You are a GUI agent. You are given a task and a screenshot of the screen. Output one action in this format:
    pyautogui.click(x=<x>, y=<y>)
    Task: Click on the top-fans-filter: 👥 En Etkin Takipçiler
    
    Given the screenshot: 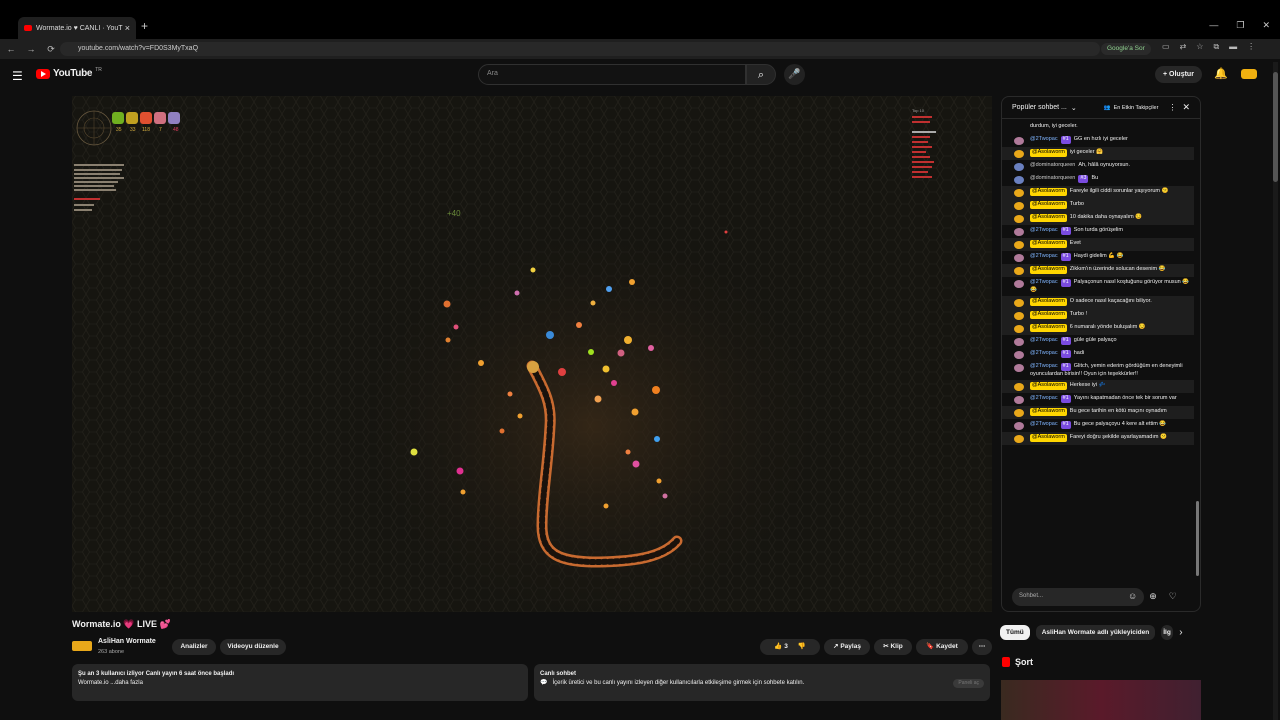 What is the action you would take?
    pyautogui.click(x=1131, y=108)
    